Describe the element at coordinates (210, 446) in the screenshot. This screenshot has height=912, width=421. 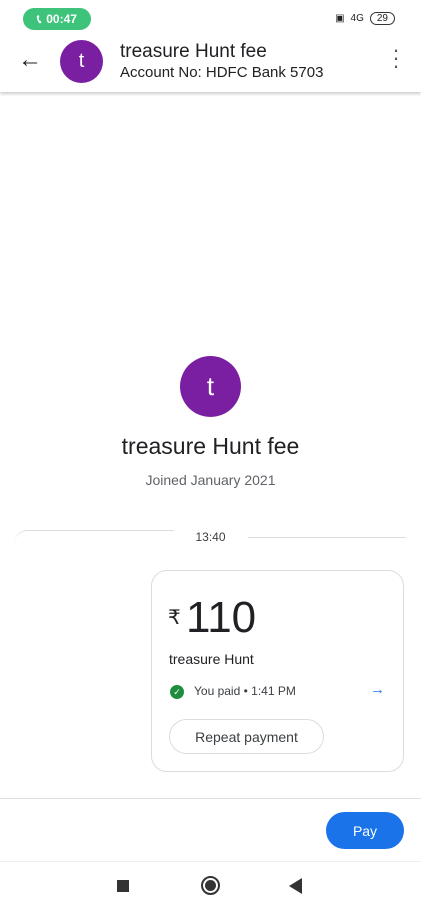
I see `profile-name: treasure Hunt fee` at that location.